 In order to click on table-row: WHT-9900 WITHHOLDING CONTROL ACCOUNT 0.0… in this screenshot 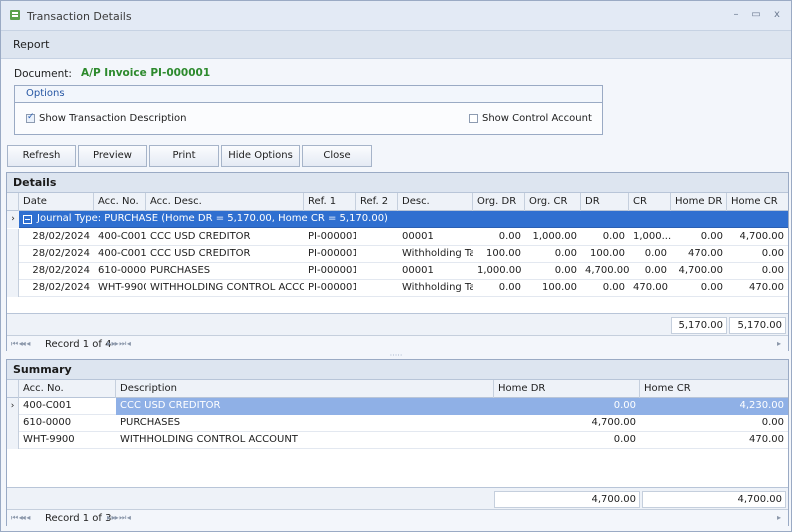, I will do `click(397, 440)`.